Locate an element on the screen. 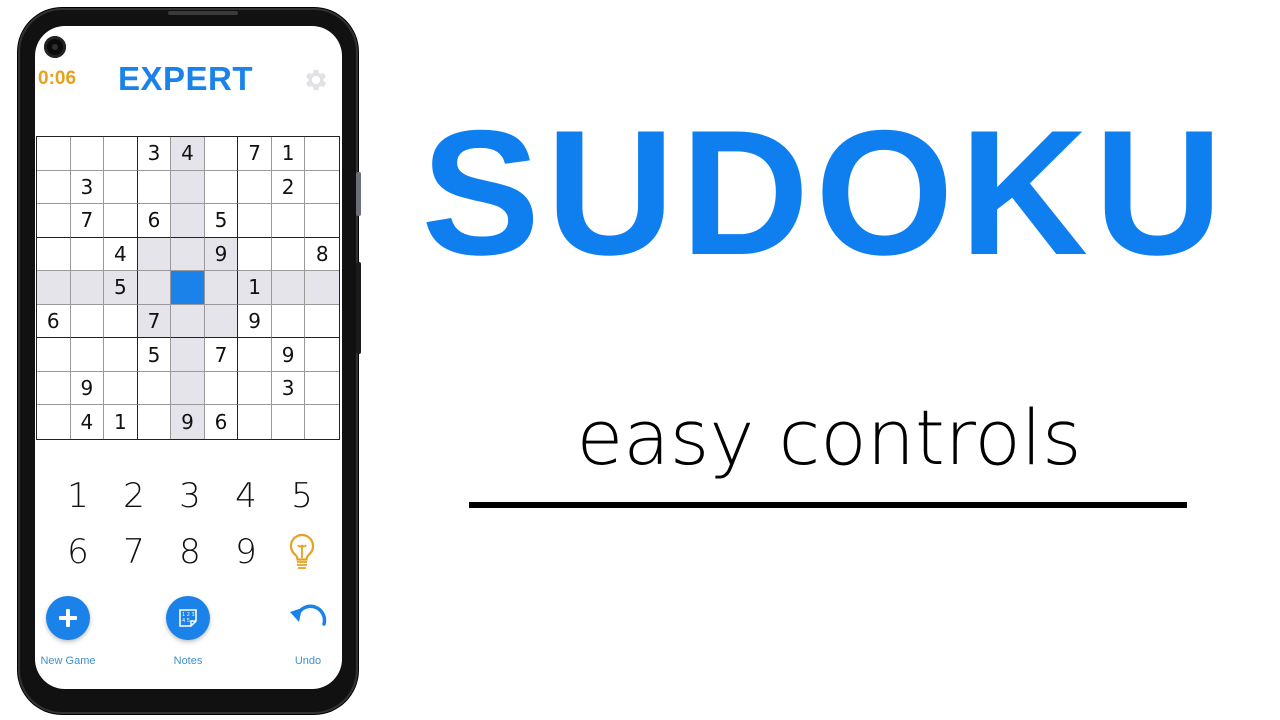 This screenshot has height=720, width=1280. undo-button: Undo is located at coordinates (308, 631).